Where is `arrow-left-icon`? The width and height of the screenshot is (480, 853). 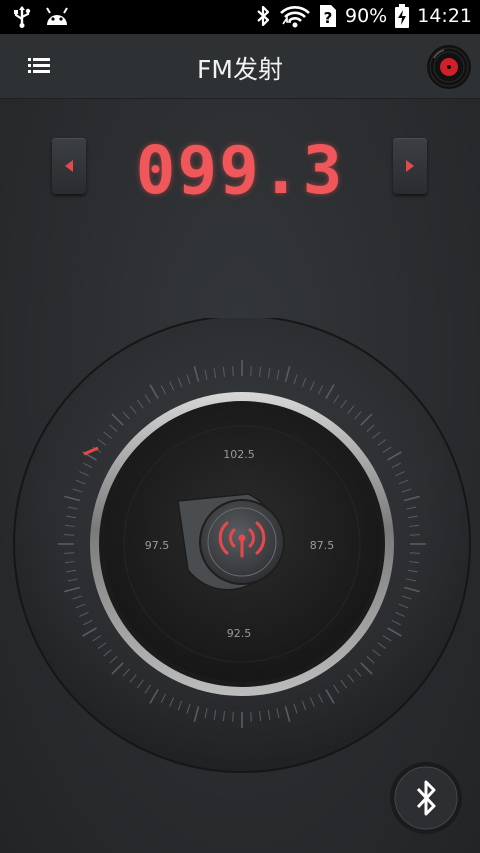
arrow-left-icon is located at coordinates (69, 166).